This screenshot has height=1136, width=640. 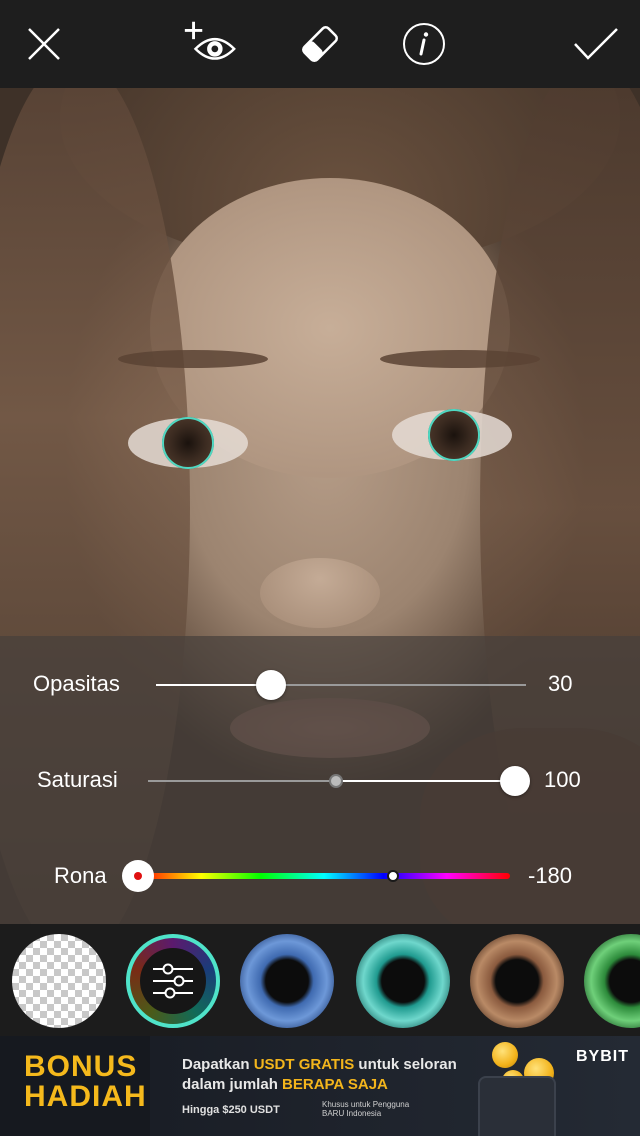 What do you see at coordinates (336, 781) in the screenshot?
I see `saturation-default-mark` at bounding box center [336, 781].